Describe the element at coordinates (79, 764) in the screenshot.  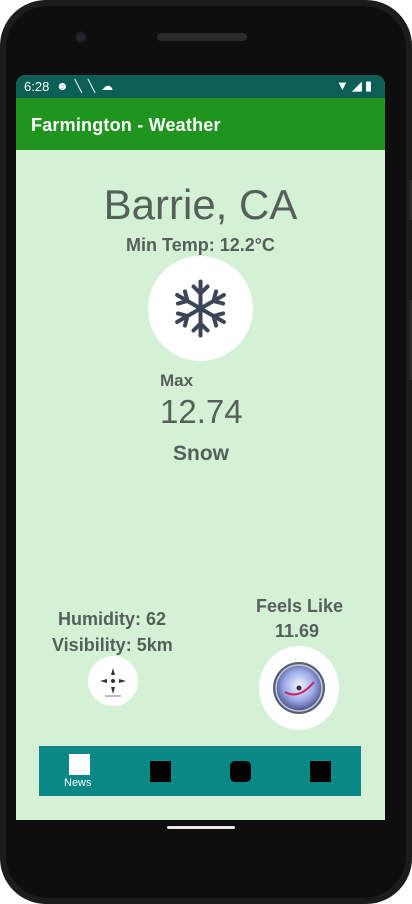
I see `news-icon` at that location.